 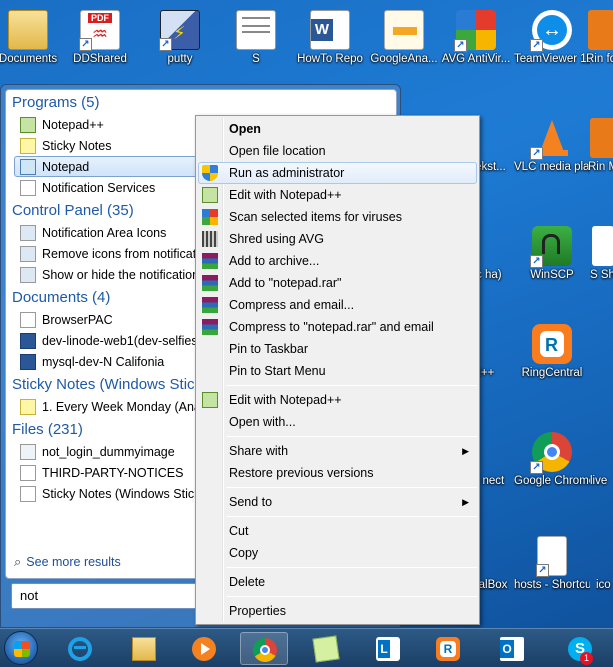 What do you see at coordinates (551, 453) in the screenshot?
I see `chrome-icon: ↗` at bounding box center [551, 453].